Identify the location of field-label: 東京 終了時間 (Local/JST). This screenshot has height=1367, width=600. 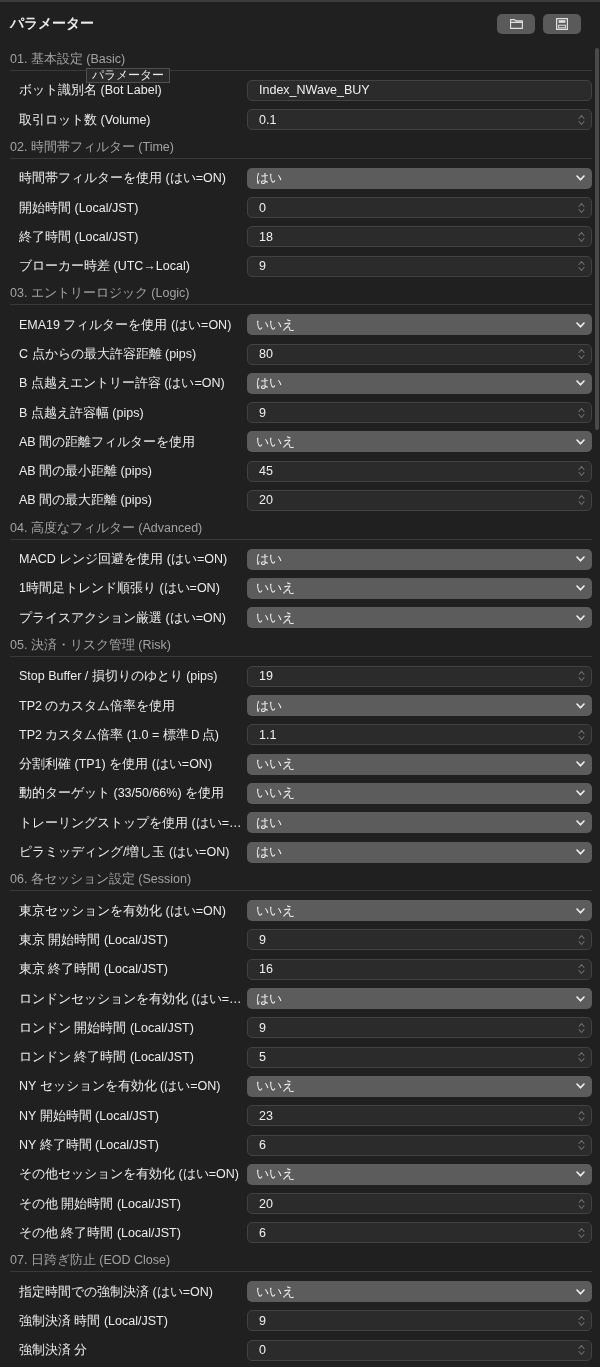
(93, 969).